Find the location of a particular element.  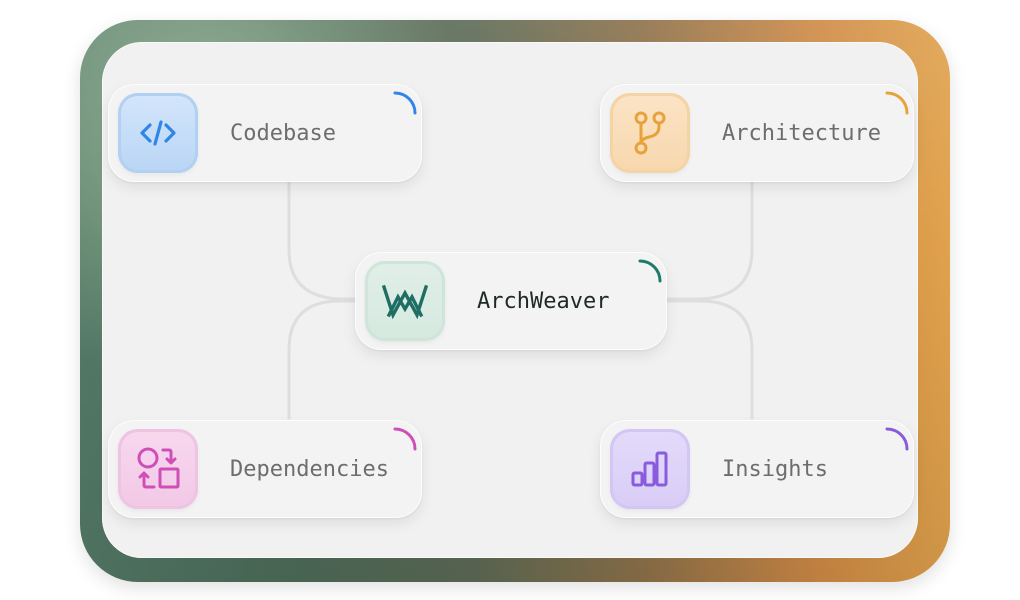

node-insights: Insights is located at coordinates (757, 469).